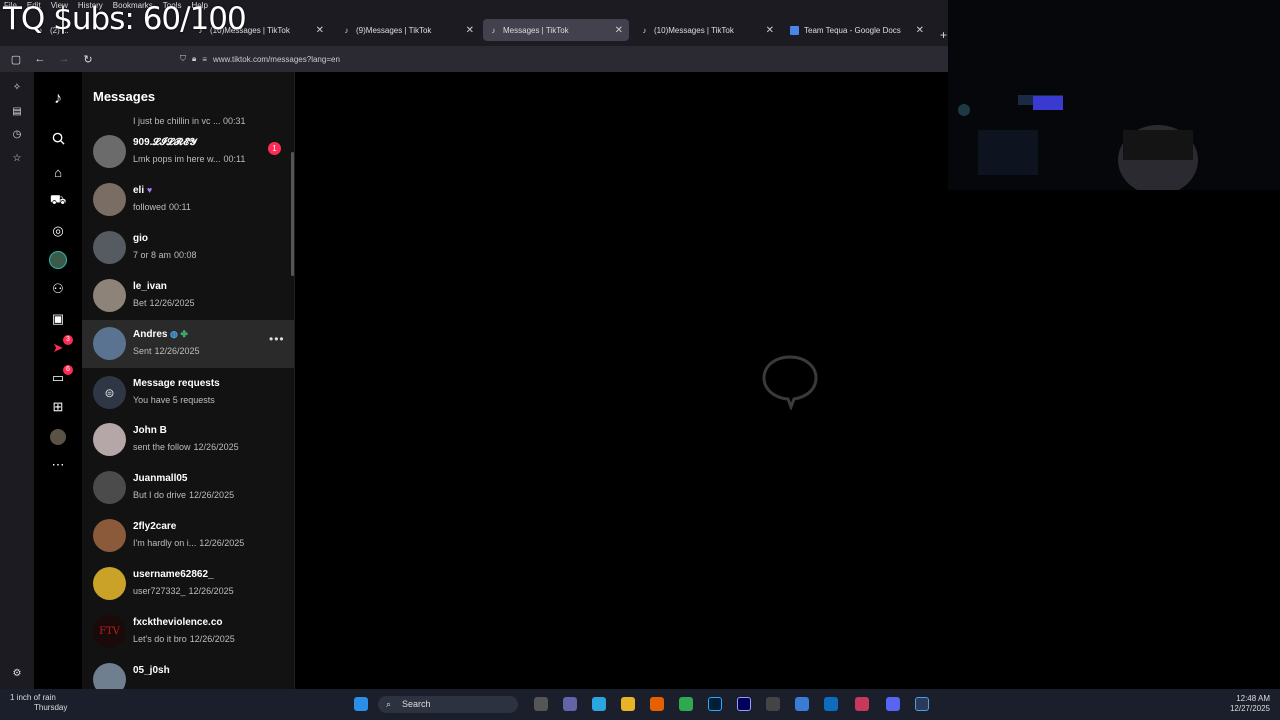 Image resolution: width=1280 pixels, height=720 pixels. What do you see at coordinates (686, 704) in the screenshot?
I see `chrome-icon` at bounding box center [686, 704].